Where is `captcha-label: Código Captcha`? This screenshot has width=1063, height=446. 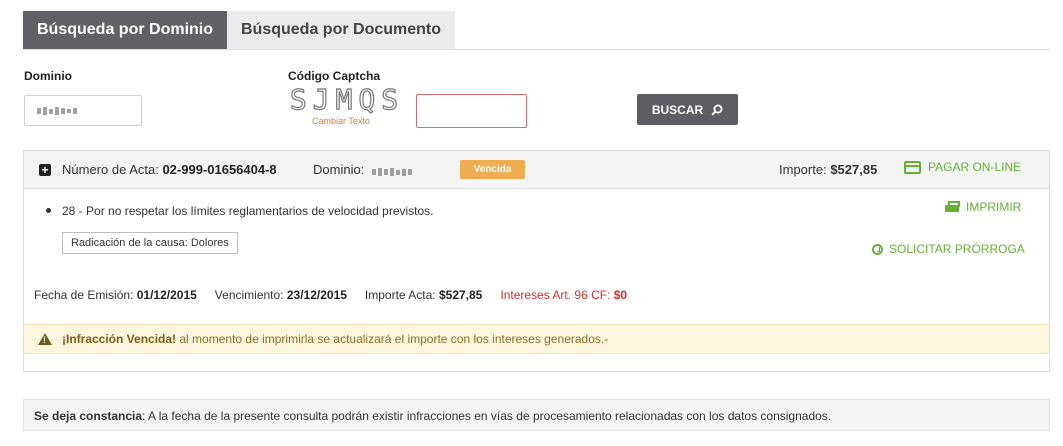
captcha-label: Código Captcha is located at coordinates (334, 76).